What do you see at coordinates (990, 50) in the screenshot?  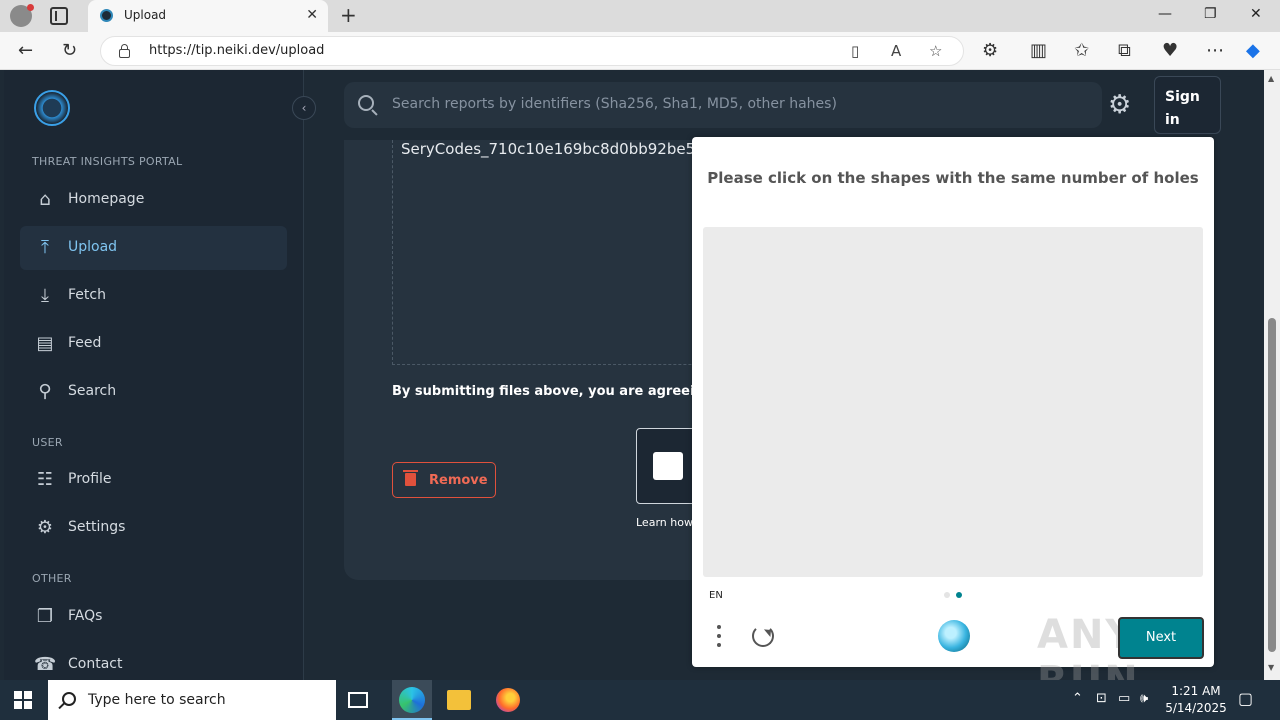 I see `extensions-icon: ⚙` at bounding box center [990, 50].